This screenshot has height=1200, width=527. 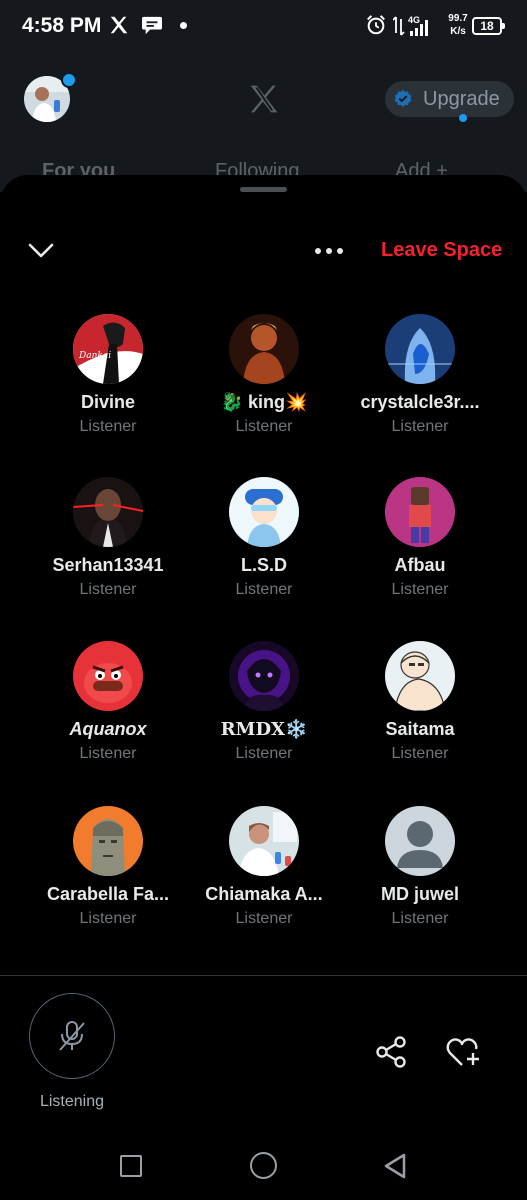 I want to click on home-button, so click(x=263, y=1165).